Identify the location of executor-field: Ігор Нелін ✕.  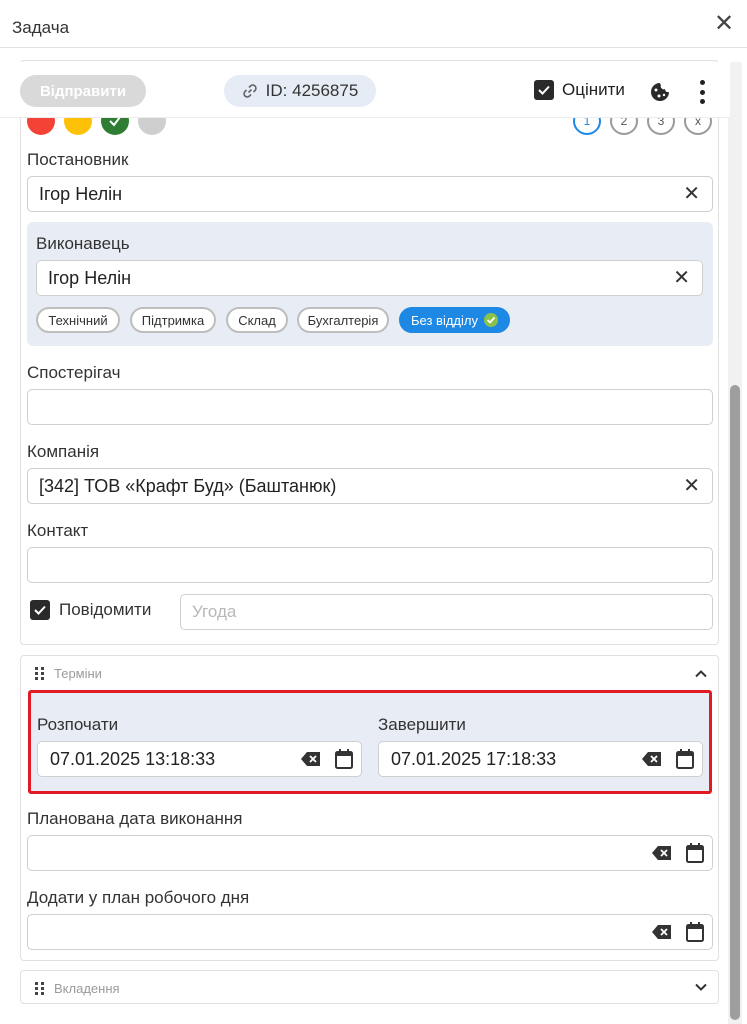
(369, 278).